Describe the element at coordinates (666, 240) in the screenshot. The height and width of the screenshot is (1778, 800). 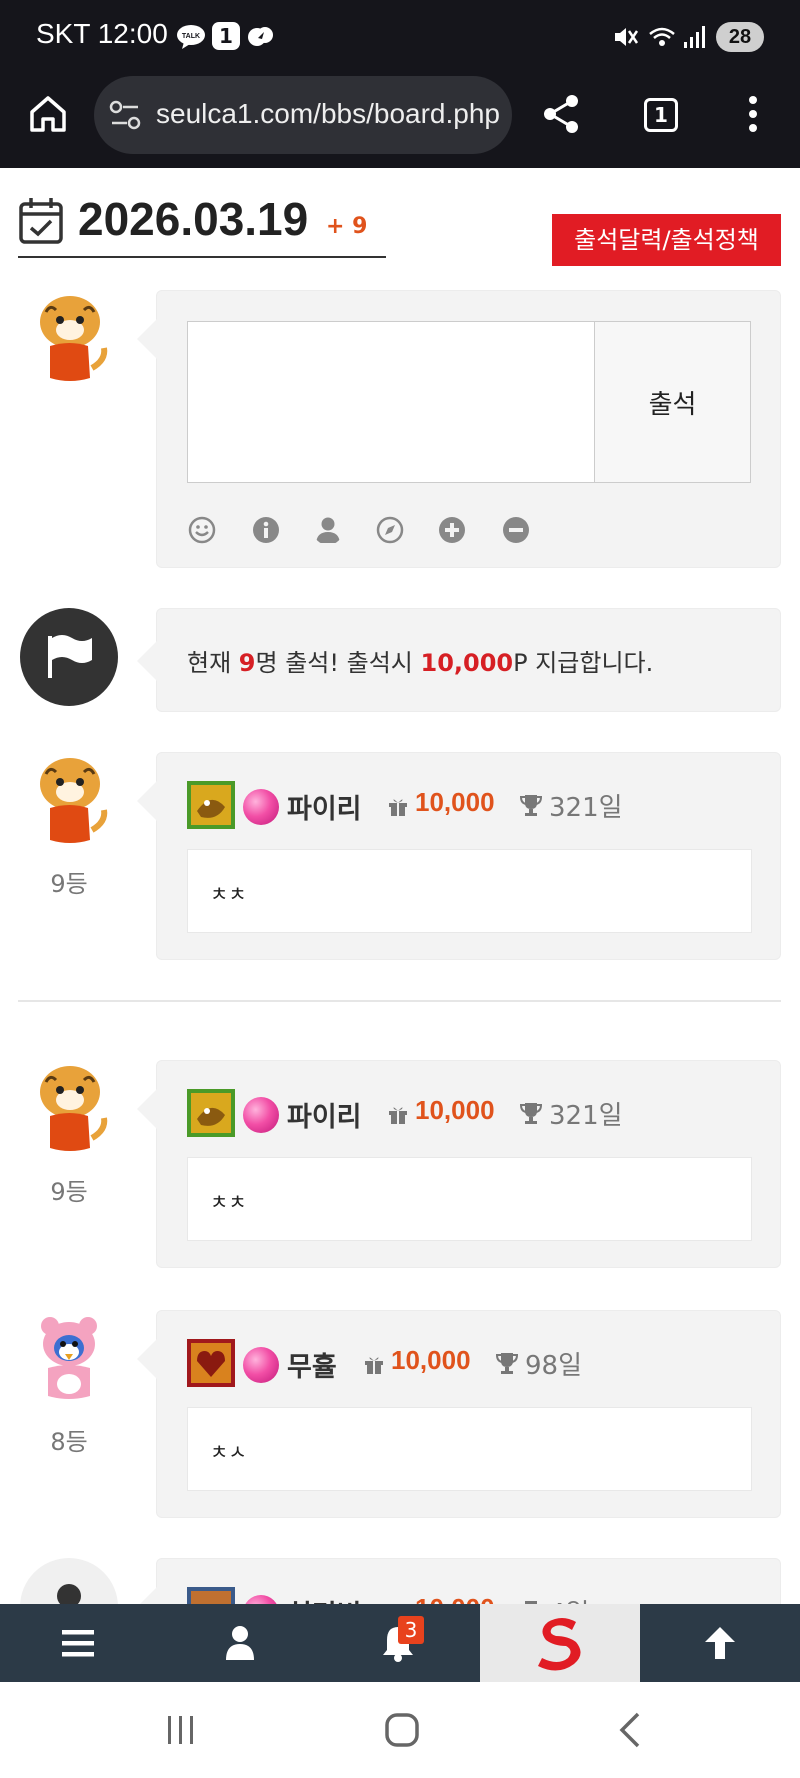
I see `attendance-calendar-button: 출석달력/출석정책` at that location.